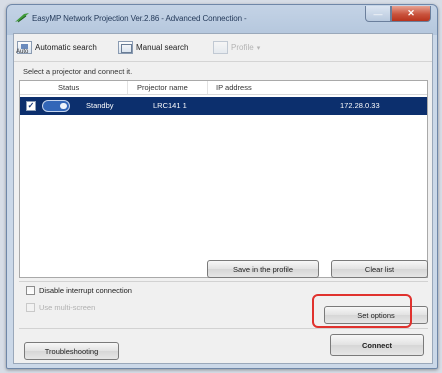  Describe the element at coordinates (360, 105) in the screenshot. I see `row-ip-address: 172.28.0.33` at that location.